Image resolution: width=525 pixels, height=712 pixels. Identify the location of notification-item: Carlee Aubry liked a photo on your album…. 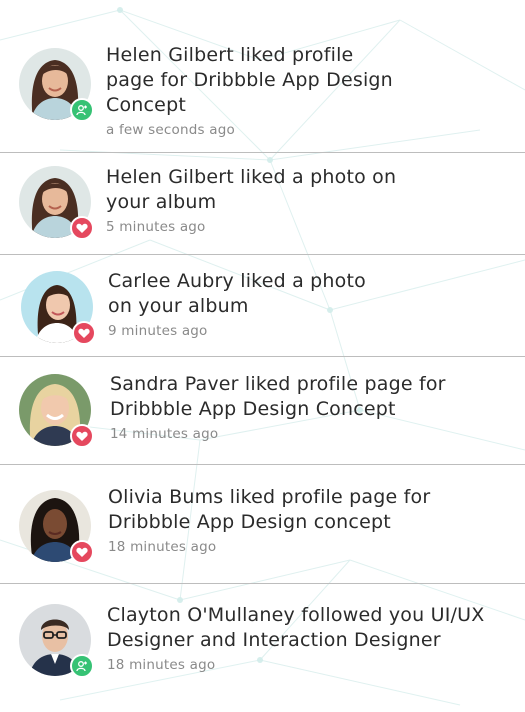
(262, 305).